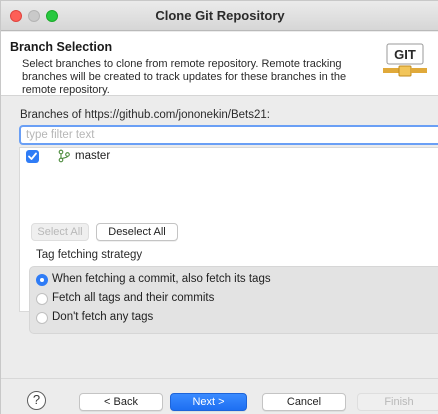 The image size is (438, 414). What do you see at coordinates (208, 402) in the screenshot?
I see `next-button: Next >` at bounding box center [208, 402].